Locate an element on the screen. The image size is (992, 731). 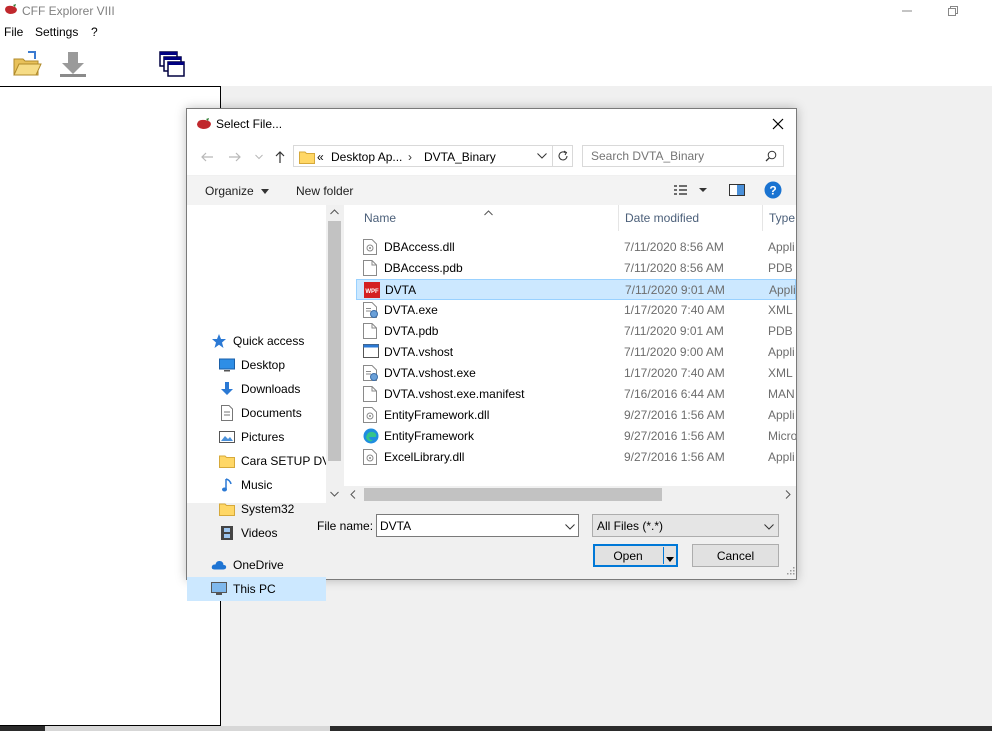
document-icon is located at coordinates (227, 413).